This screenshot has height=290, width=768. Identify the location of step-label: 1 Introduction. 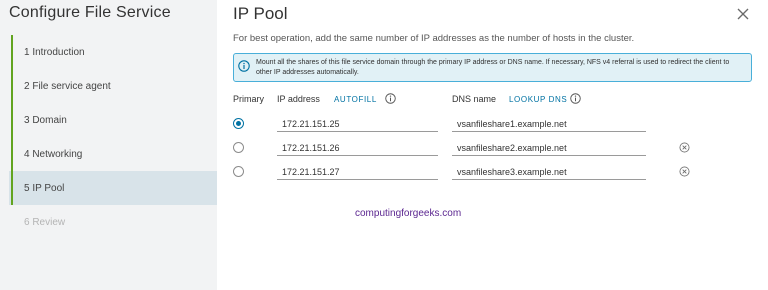
(54, 52).